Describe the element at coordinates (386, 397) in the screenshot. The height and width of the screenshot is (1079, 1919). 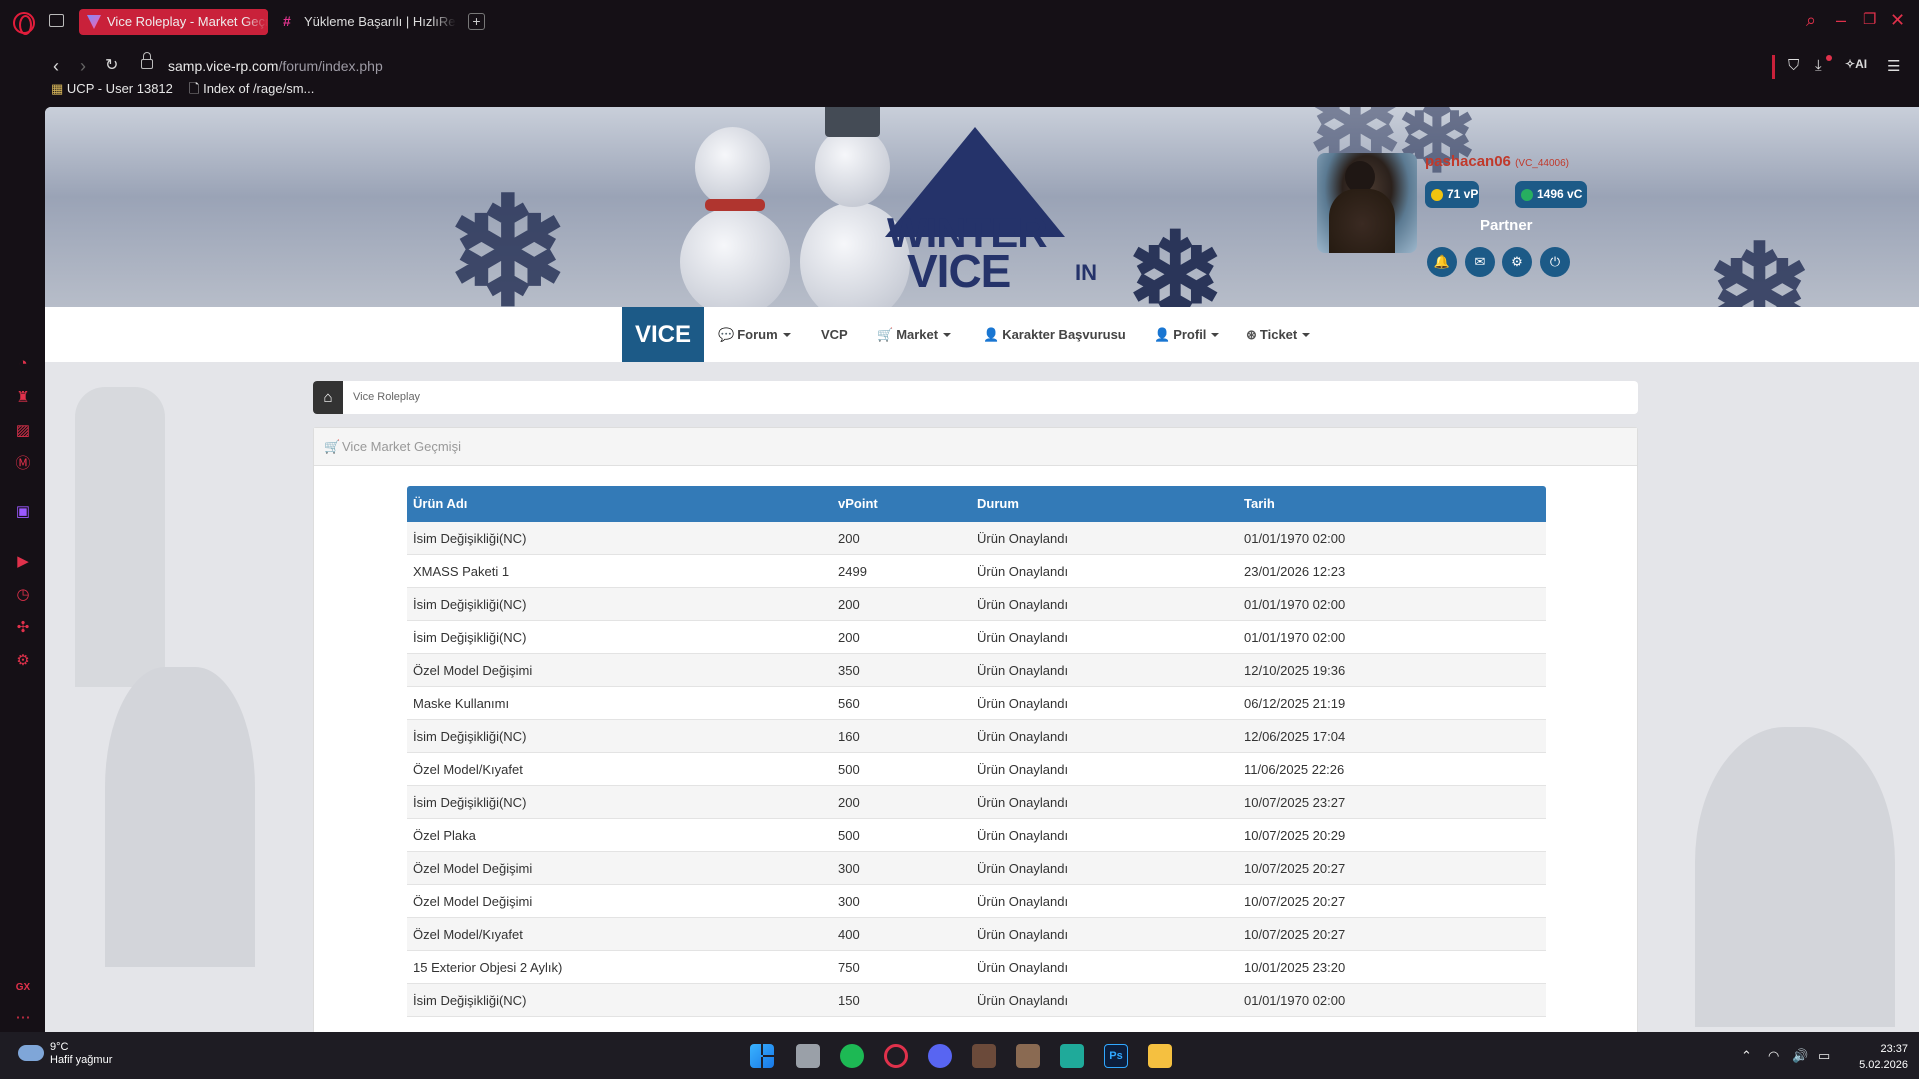
I see `breadcrumb-link: Vice Roleplay` at that location.